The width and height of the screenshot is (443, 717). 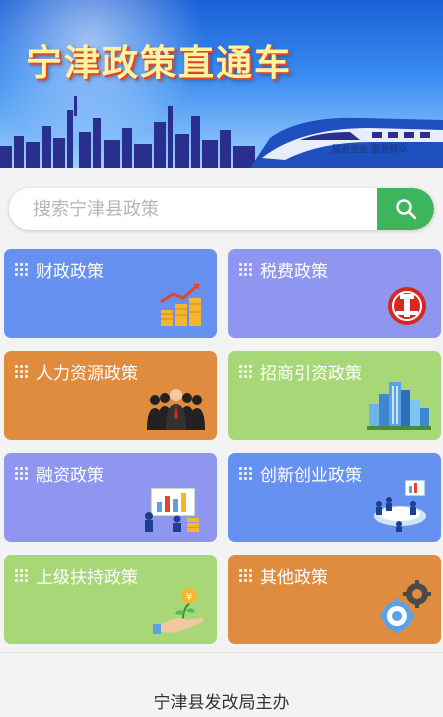 I want to click on banner-title: 宁津政策直通车, so click(x=159, y=63).